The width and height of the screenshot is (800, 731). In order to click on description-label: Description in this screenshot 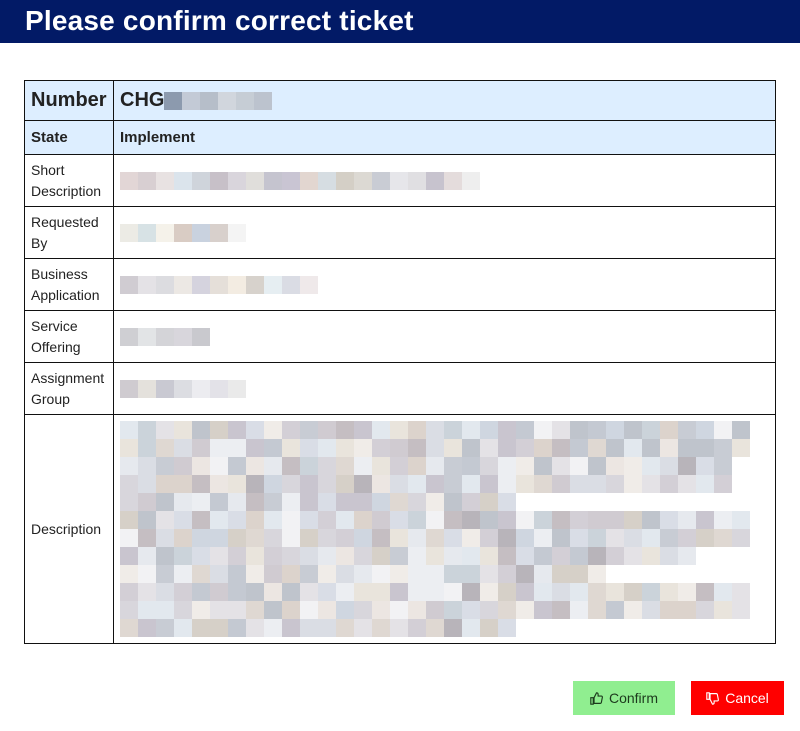, I will do `click(69, 529)`.